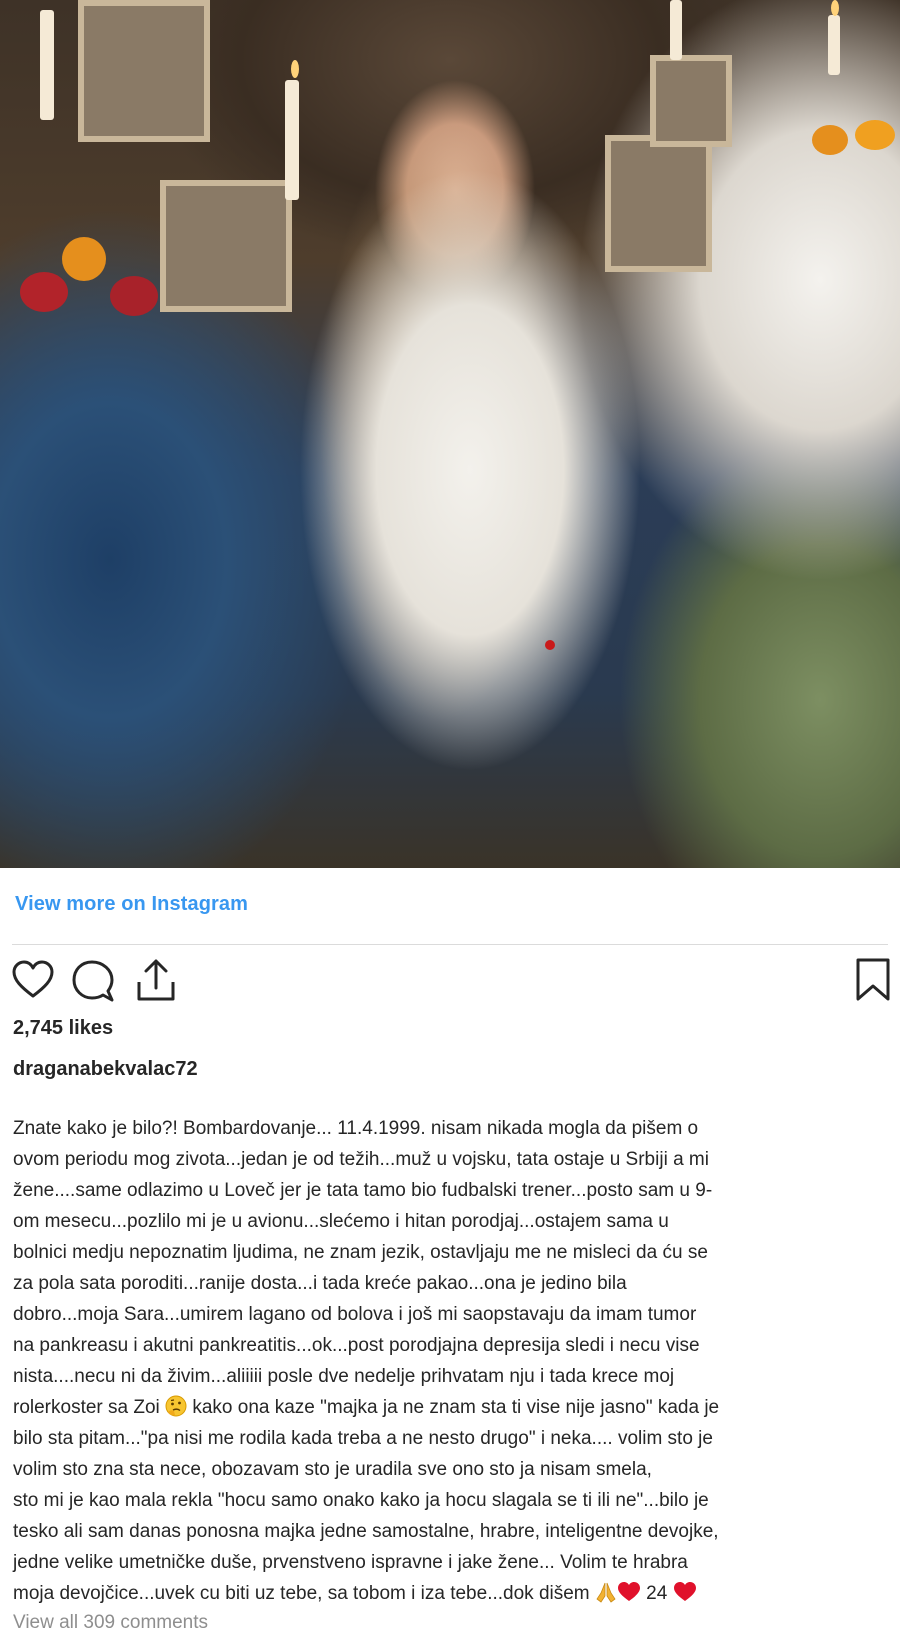 Image resolution: width=900 pixels, height=1634 pixels. Describe the element at coordinates (656, 1593) in the screenshot. I see `caption-count: 24` at that location.